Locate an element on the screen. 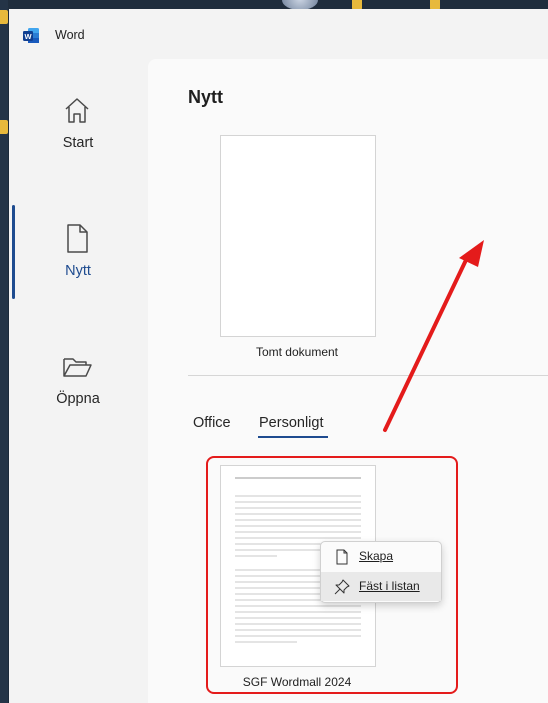  desktop-background-left is located at coordinates (4, 351).